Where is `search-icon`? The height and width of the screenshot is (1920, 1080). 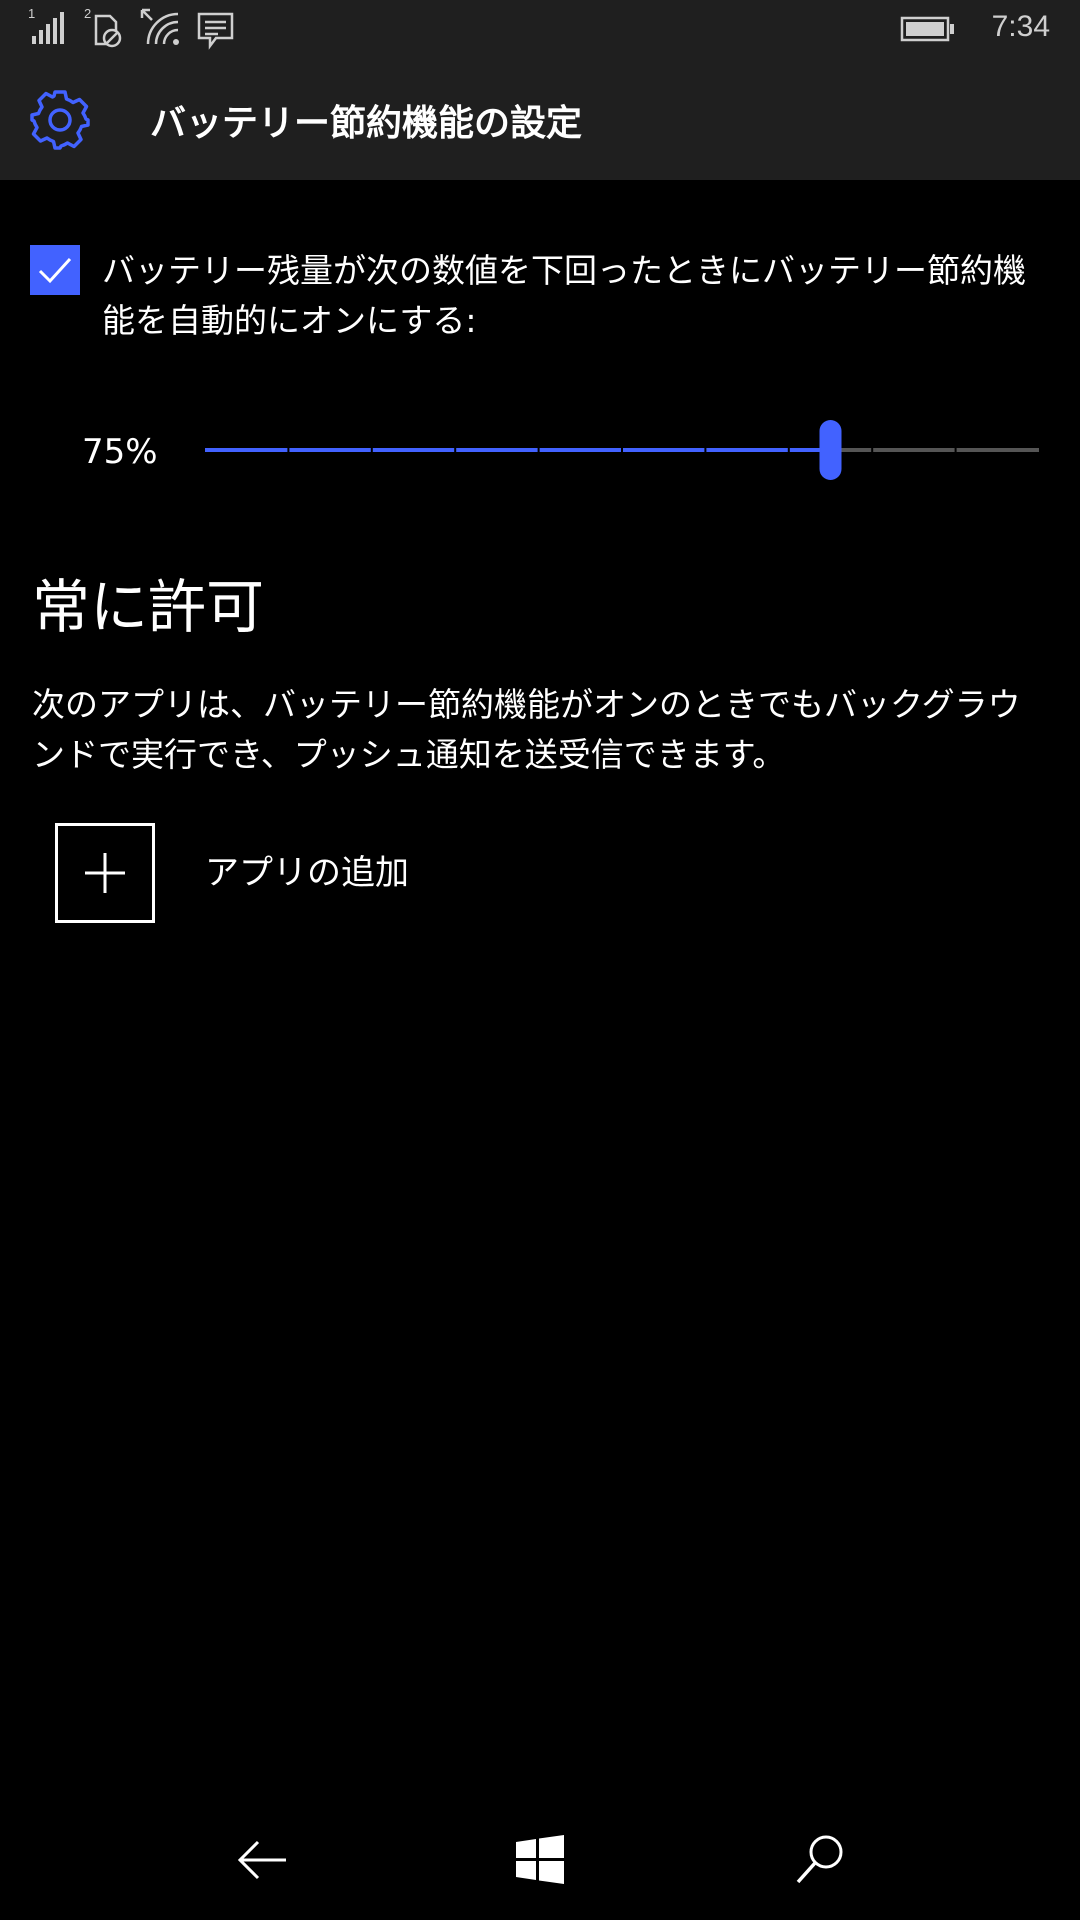
search-icon is located at coordinates (820, 1860).